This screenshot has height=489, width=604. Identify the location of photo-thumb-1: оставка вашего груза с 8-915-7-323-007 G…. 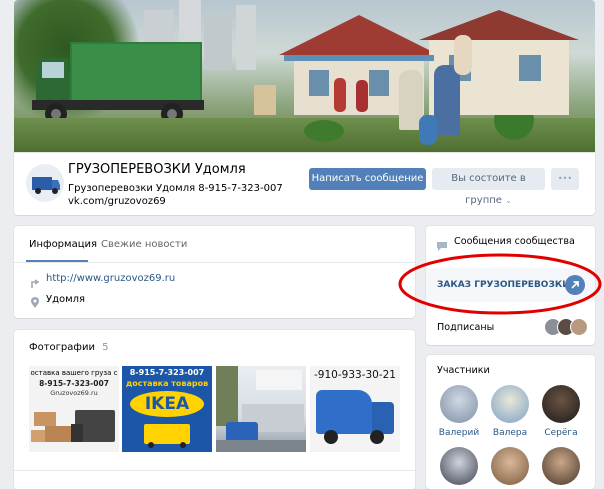
(74, 409).